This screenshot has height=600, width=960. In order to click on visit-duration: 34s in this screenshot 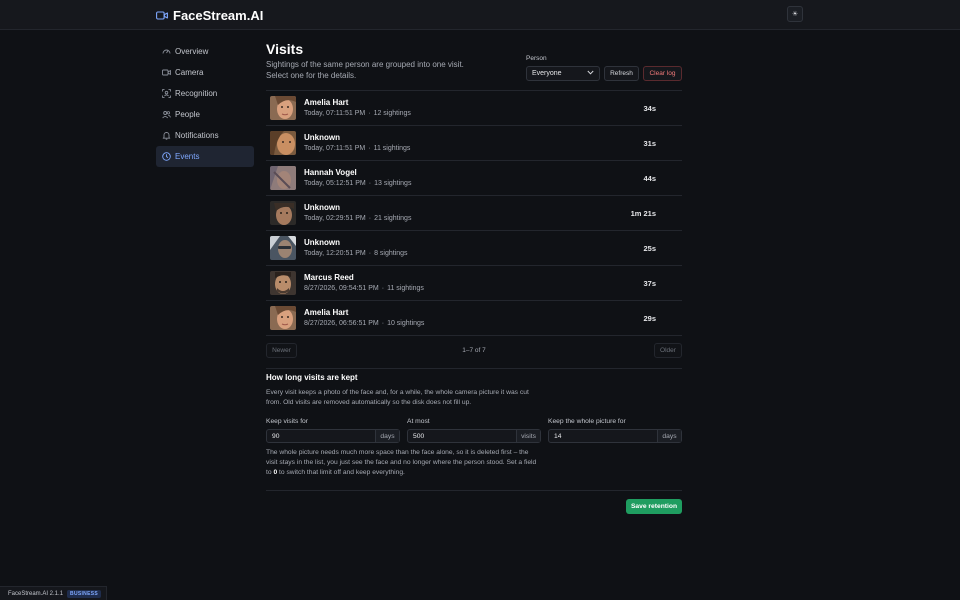, I will do `click(649, 108)`.